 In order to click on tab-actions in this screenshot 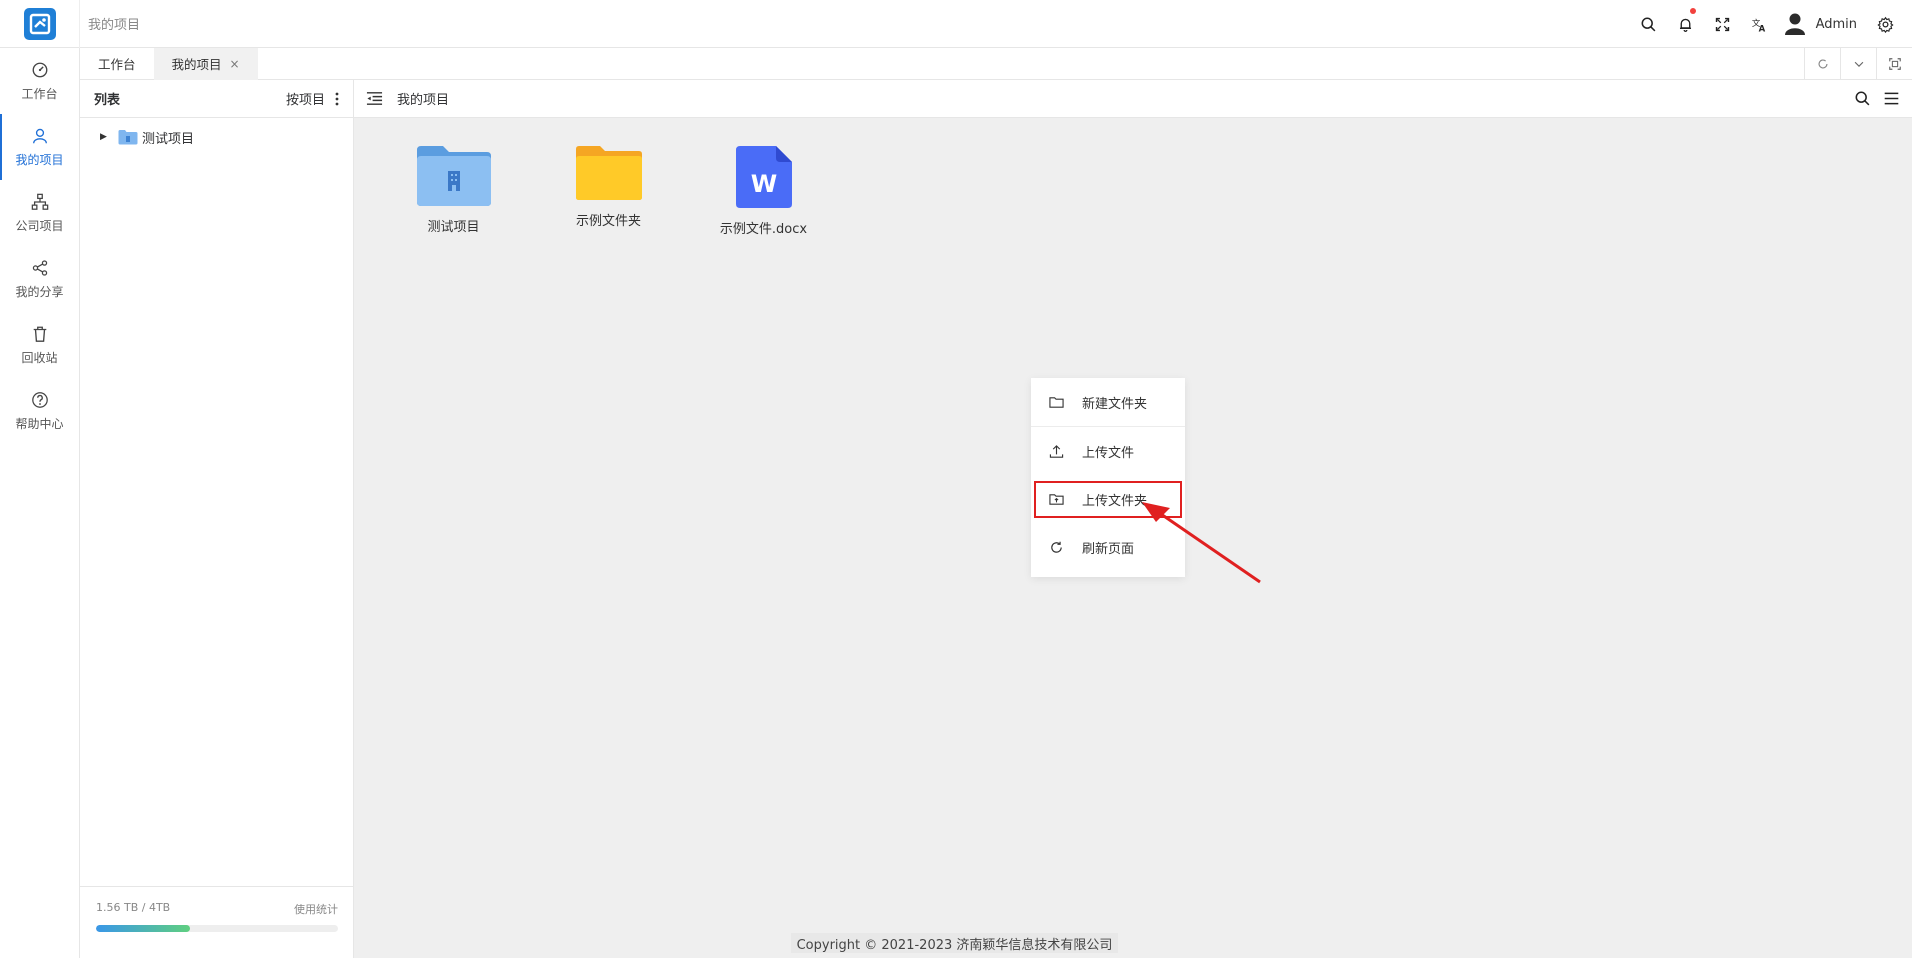, I will do `click(1858, 64)`.